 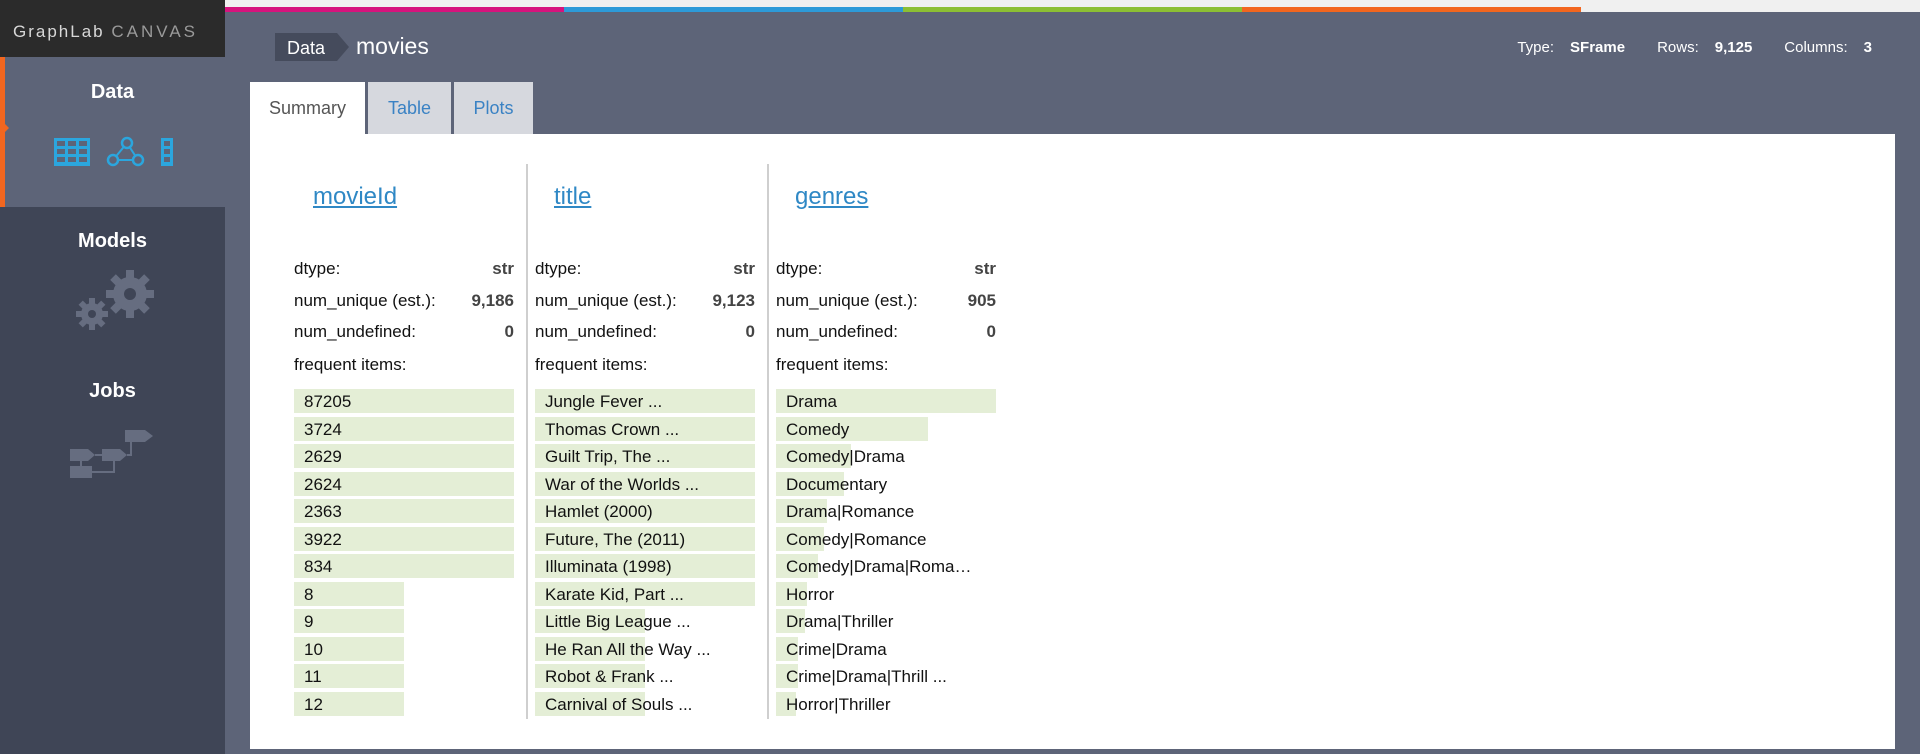 I want to click on columns-value: 3, so click(x=1867, y=47).